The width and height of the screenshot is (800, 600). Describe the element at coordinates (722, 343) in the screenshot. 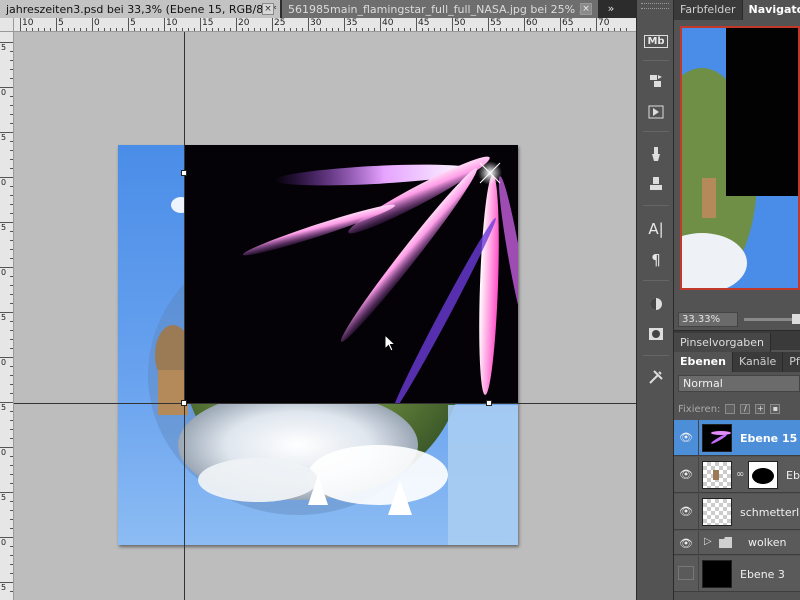

I see `tab-pinselvorgaben: Pinselvorgaben` at that location.